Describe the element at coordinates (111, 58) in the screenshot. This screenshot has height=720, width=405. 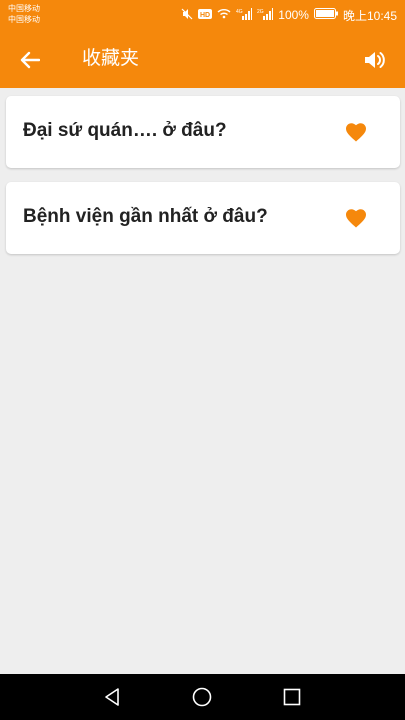
I see `page-title: 收藏夹` at that location.